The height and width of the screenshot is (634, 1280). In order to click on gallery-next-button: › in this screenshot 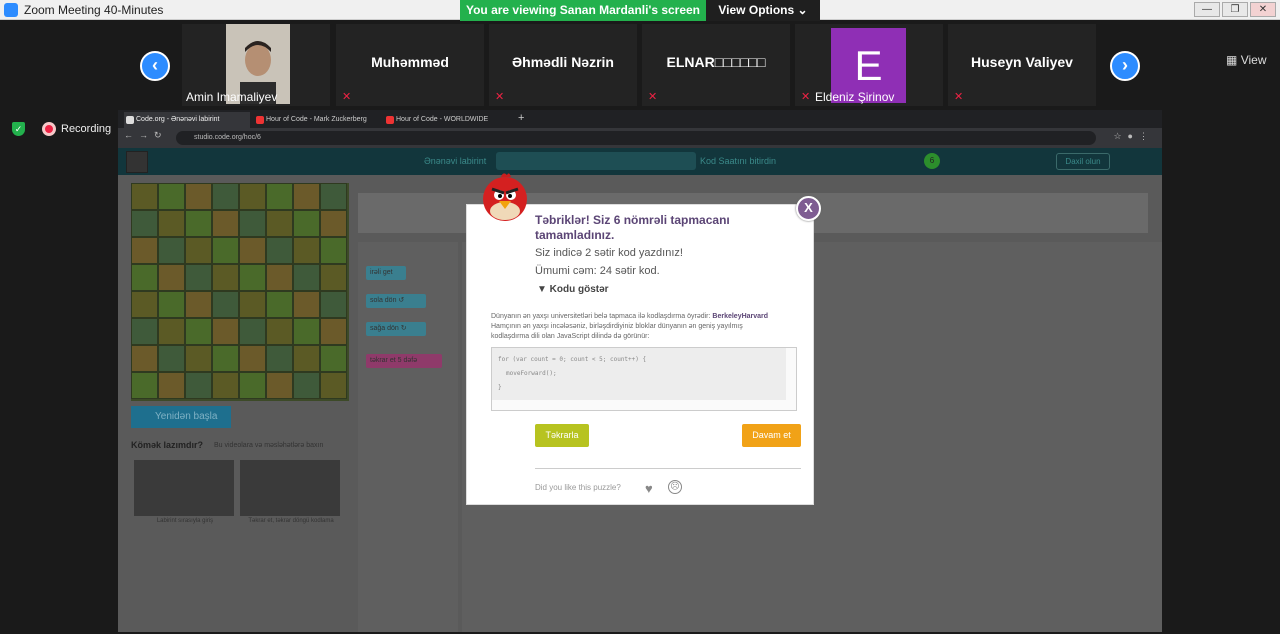, I will do `click(1125, 66)`.